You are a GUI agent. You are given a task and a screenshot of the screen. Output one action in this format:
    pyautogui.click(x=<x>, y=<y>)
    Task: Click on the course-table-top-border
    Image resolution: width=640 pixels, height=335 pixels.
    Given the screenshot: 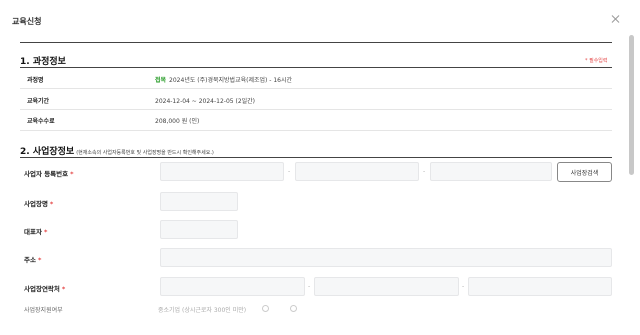 What is the action you would take?
    pyautogui.click(x=316, y=67)
    